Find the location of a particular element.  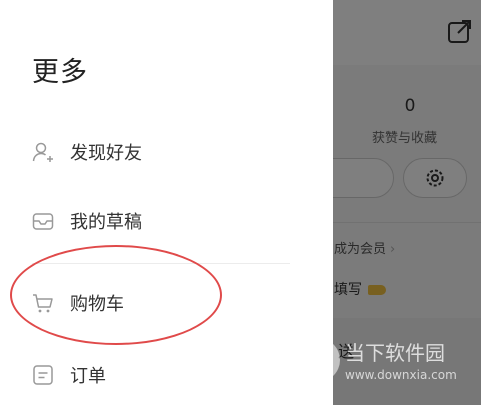

watermark-text: 当下软件园 is located at coordinates (395, 353).